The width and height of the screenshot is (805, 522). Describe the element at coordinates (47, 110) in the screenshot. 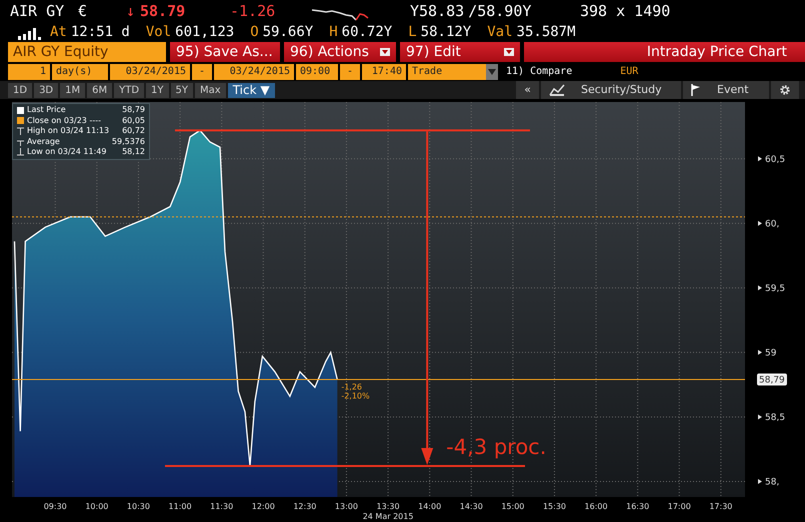

I see `legend-label: Last Price` at that location.